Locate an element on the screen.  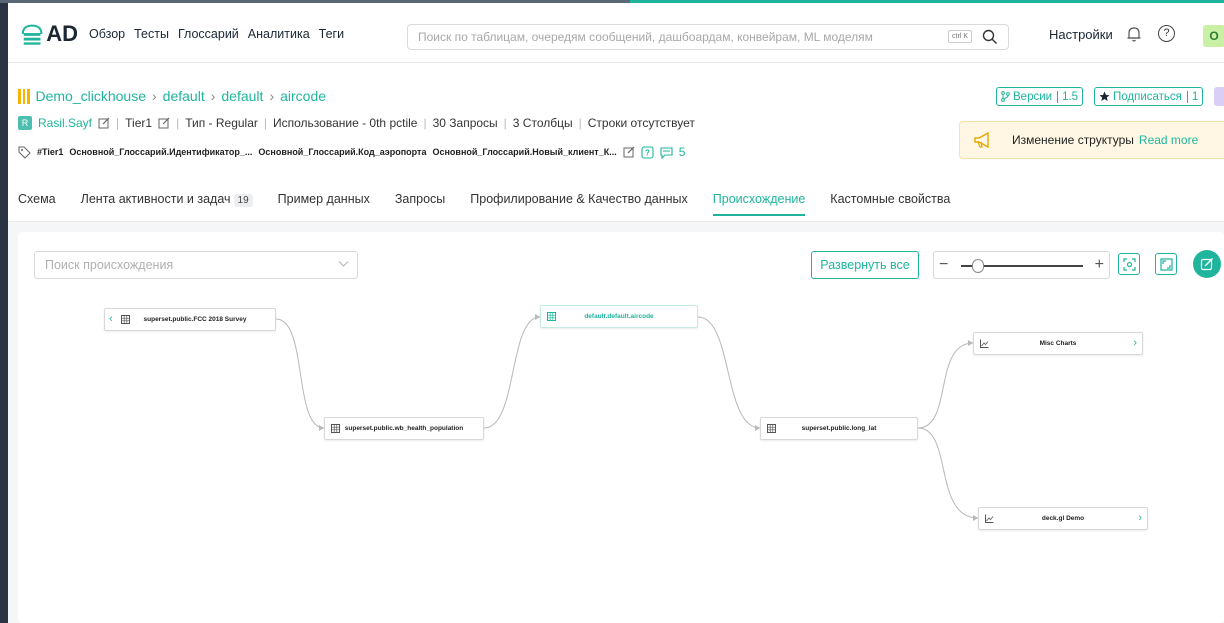
subscribe-button: Подписаться 1 is located at coordinates (1149, 96).